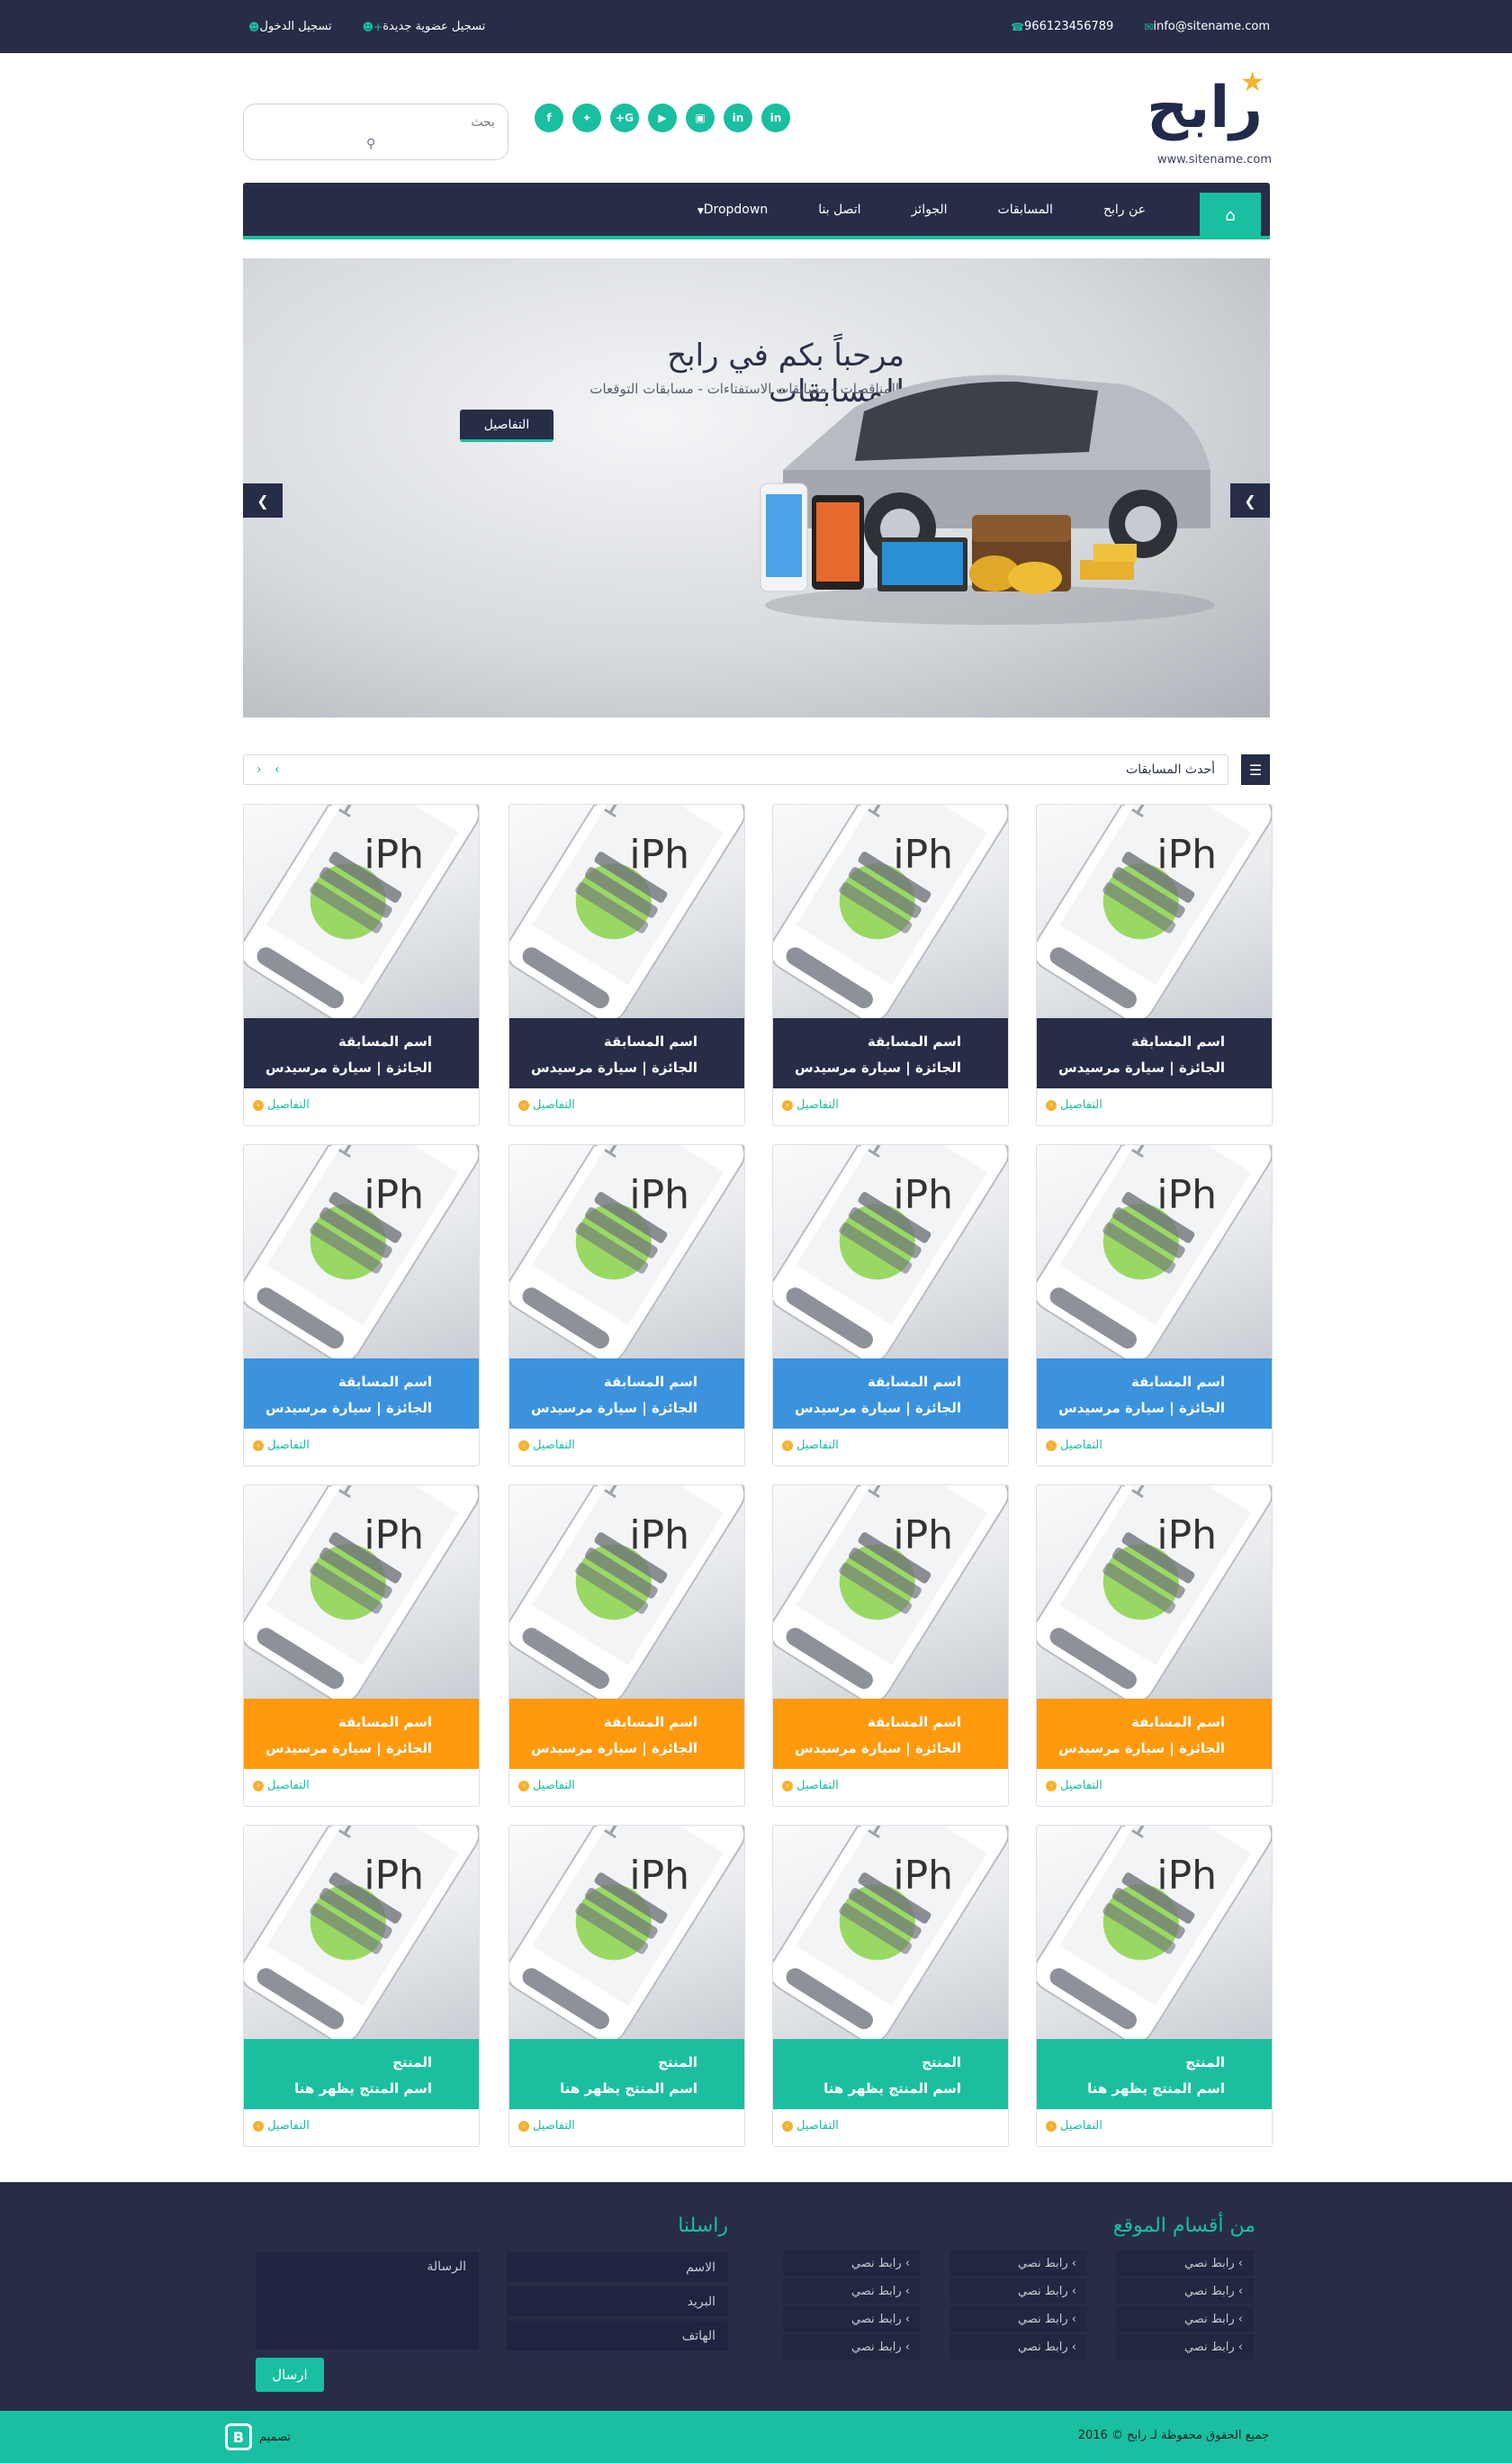 The width and height of the screenshot is (1512, 2463). Describe the element at coordinates (1255, 770) in the screenshot. I see `list-icon: ☰` at that location.